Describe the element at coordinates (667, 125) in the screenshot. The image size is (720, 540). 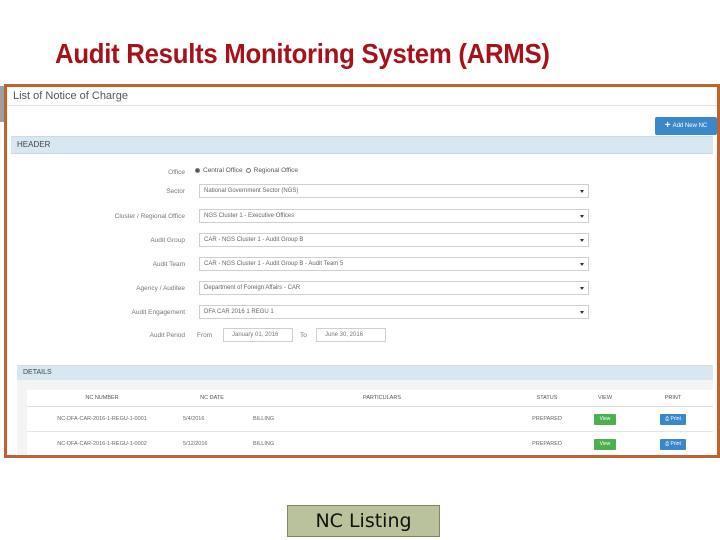
I see `plus-icon: +` at that location.